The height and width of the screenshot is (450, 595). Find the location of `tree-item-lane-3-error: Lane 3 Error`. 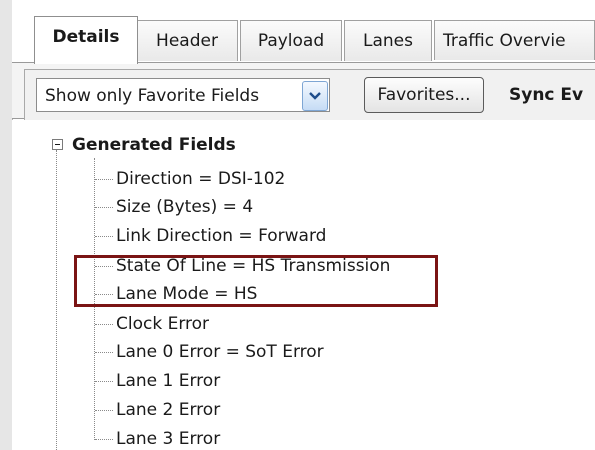

tree-item-lane-3-error: Lane 3 Error is located at coordinates (168, 438).